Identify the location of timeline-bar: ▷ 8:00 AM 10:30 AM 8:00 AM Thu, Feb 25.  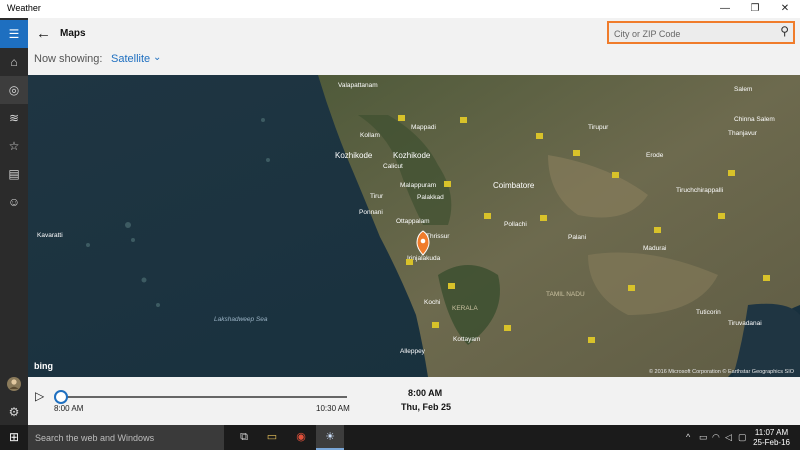
(414, 401).